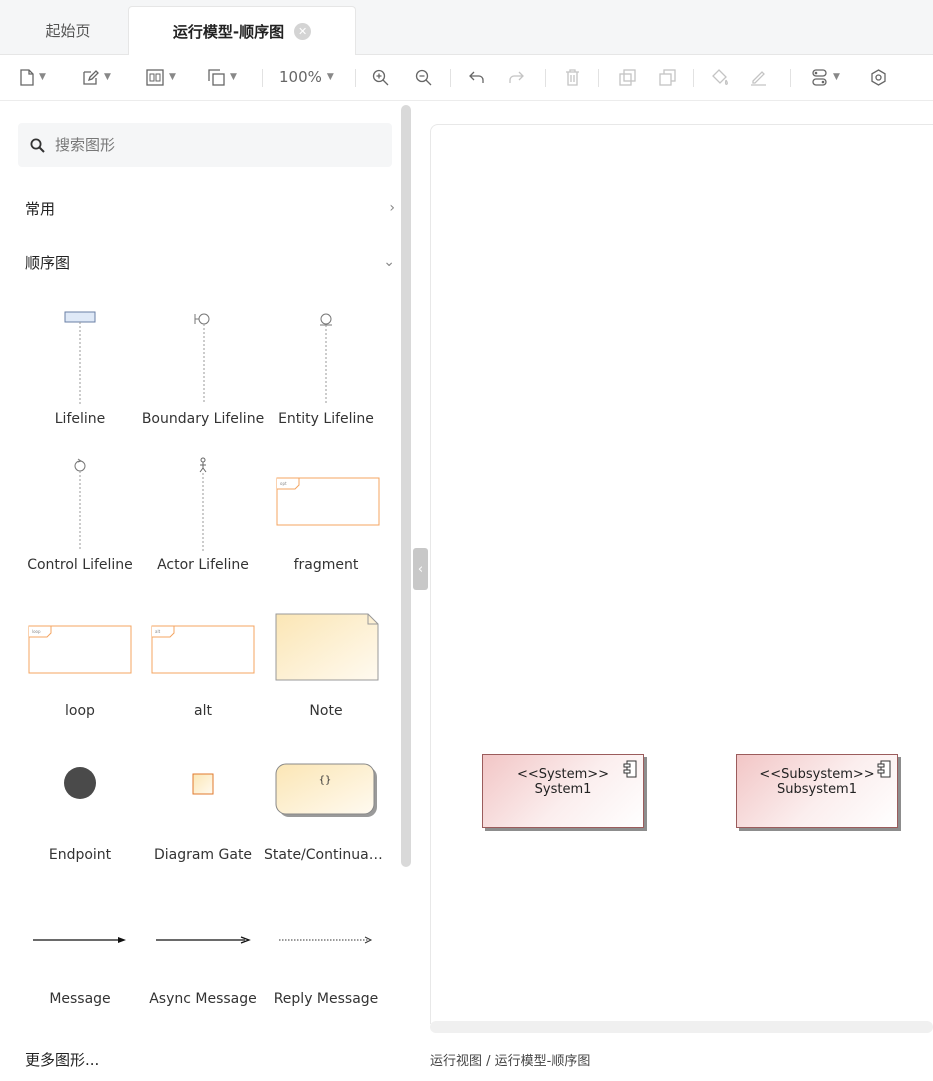 This screenshot has width=933, height=1081. I want to click on bring-front-icon, so click(627, 77).